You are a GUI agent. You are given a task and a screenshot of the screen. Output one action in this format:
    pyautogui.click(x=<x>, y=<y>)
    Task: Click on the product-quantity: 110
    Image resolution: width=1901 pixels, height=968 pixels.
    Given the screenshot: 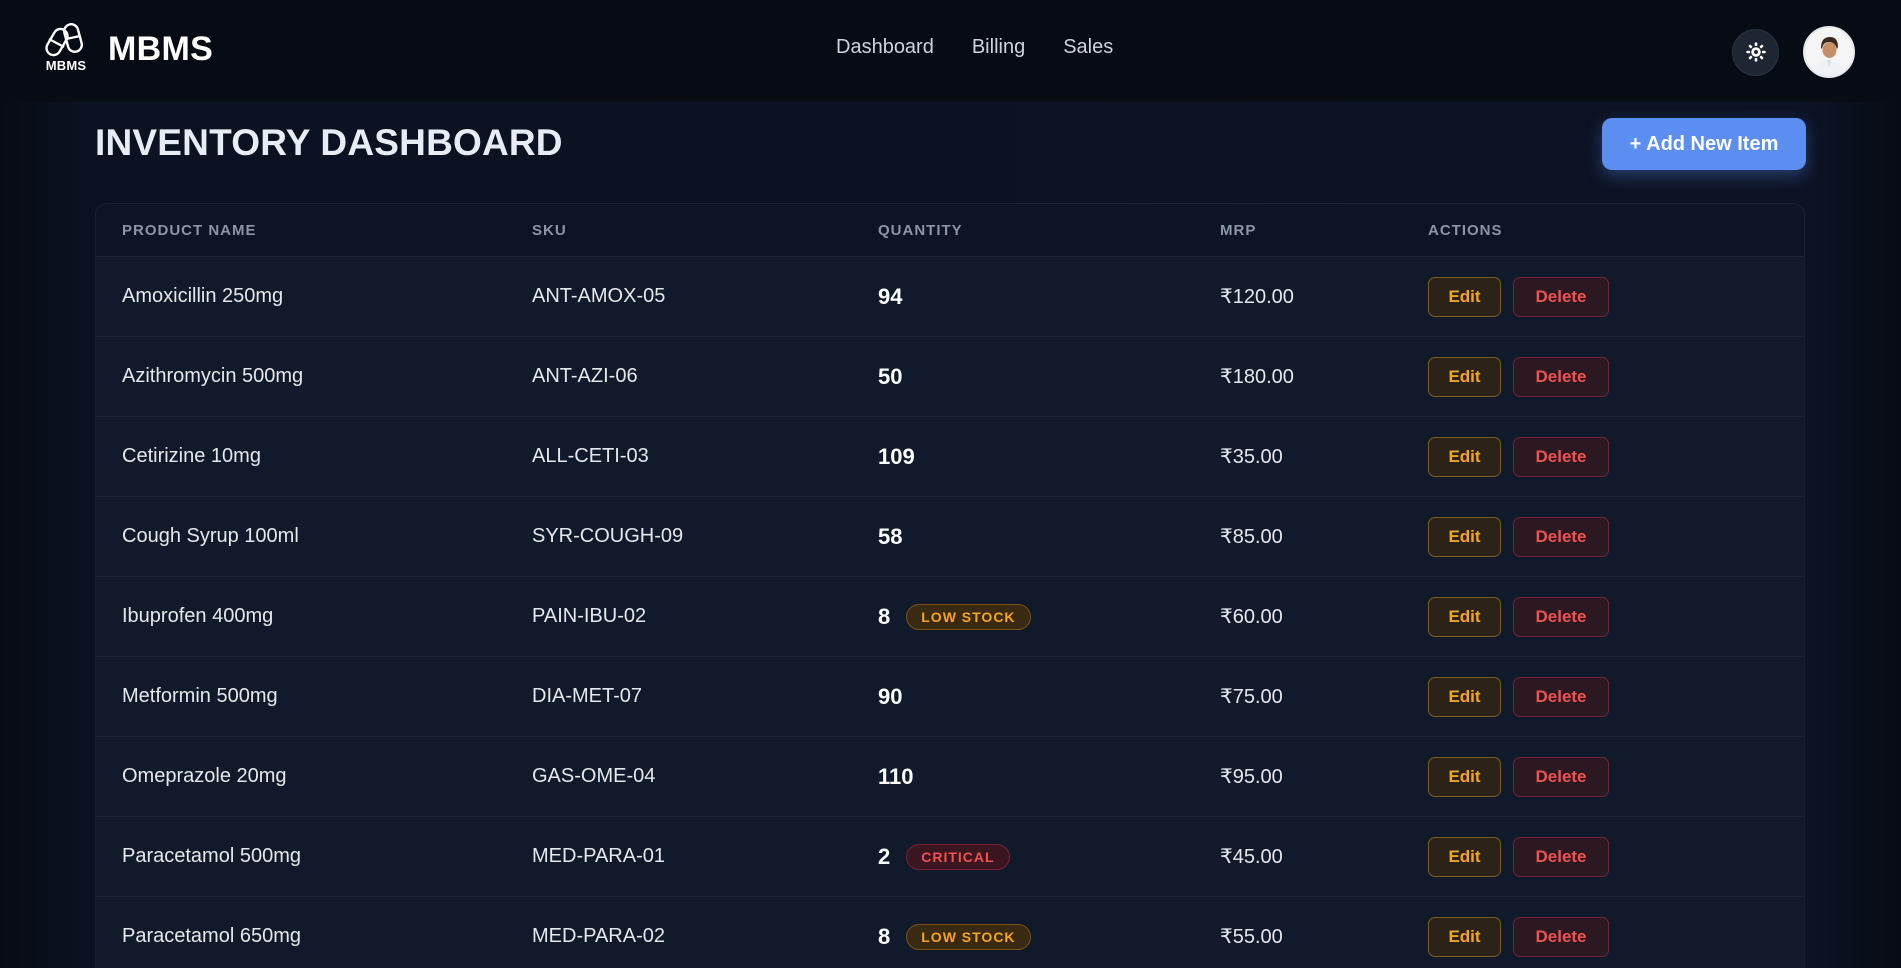 What is the action you would take?
    pyautogui.click(x=896, y=776)
    